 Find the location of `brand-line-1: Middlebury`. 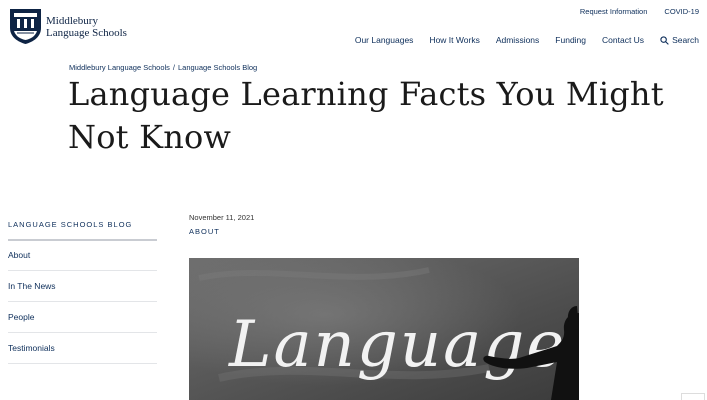

brand-line-1: Middlebury is located at coordinates (72, 20).